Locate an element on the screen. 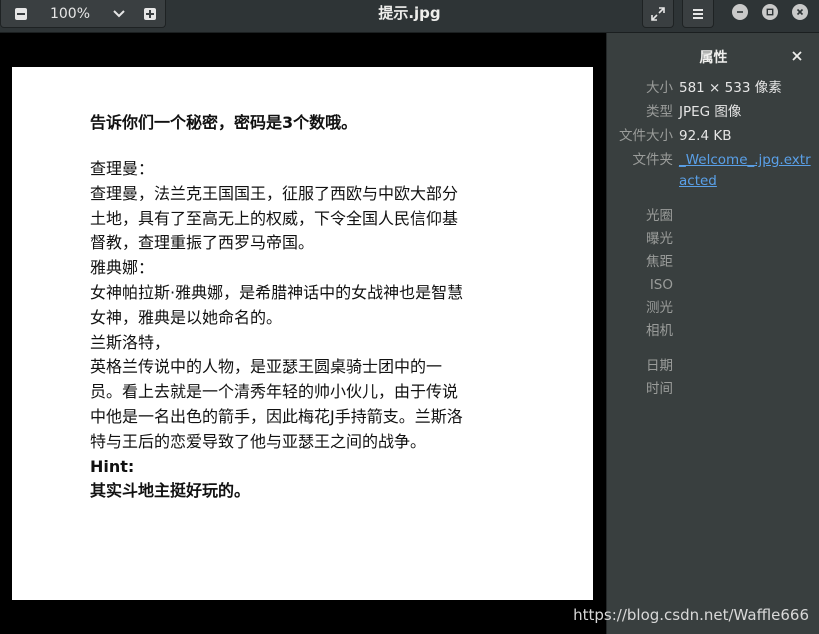 The width and height of the screenshot is (819, 634). prop-label: 文件大小 is located at coordinates (646, 136).